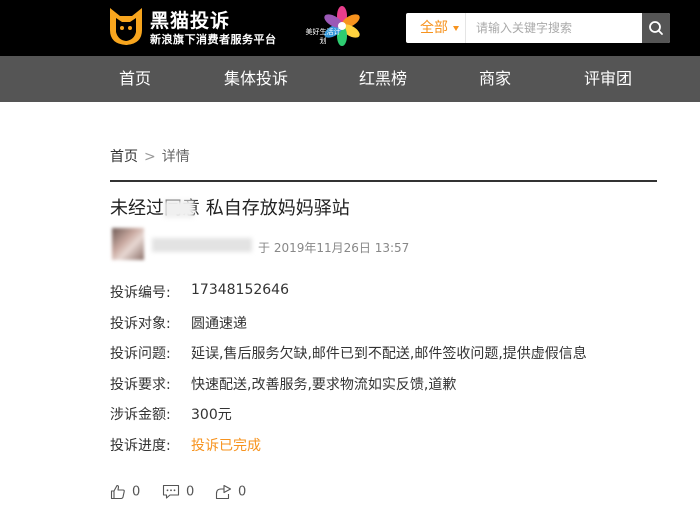  What do you see at coordinates (140, 293) in the screenshot?
I see `field-label-id: 投诉编号:` at bounding box center [140, 293].